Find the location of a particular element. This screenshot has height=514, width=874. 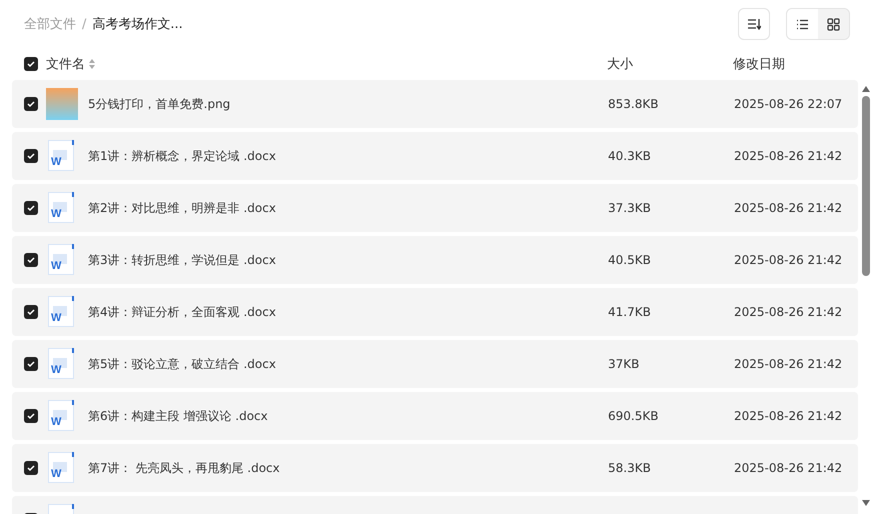

column-header: 大小 is located at coordinates (620, 64).